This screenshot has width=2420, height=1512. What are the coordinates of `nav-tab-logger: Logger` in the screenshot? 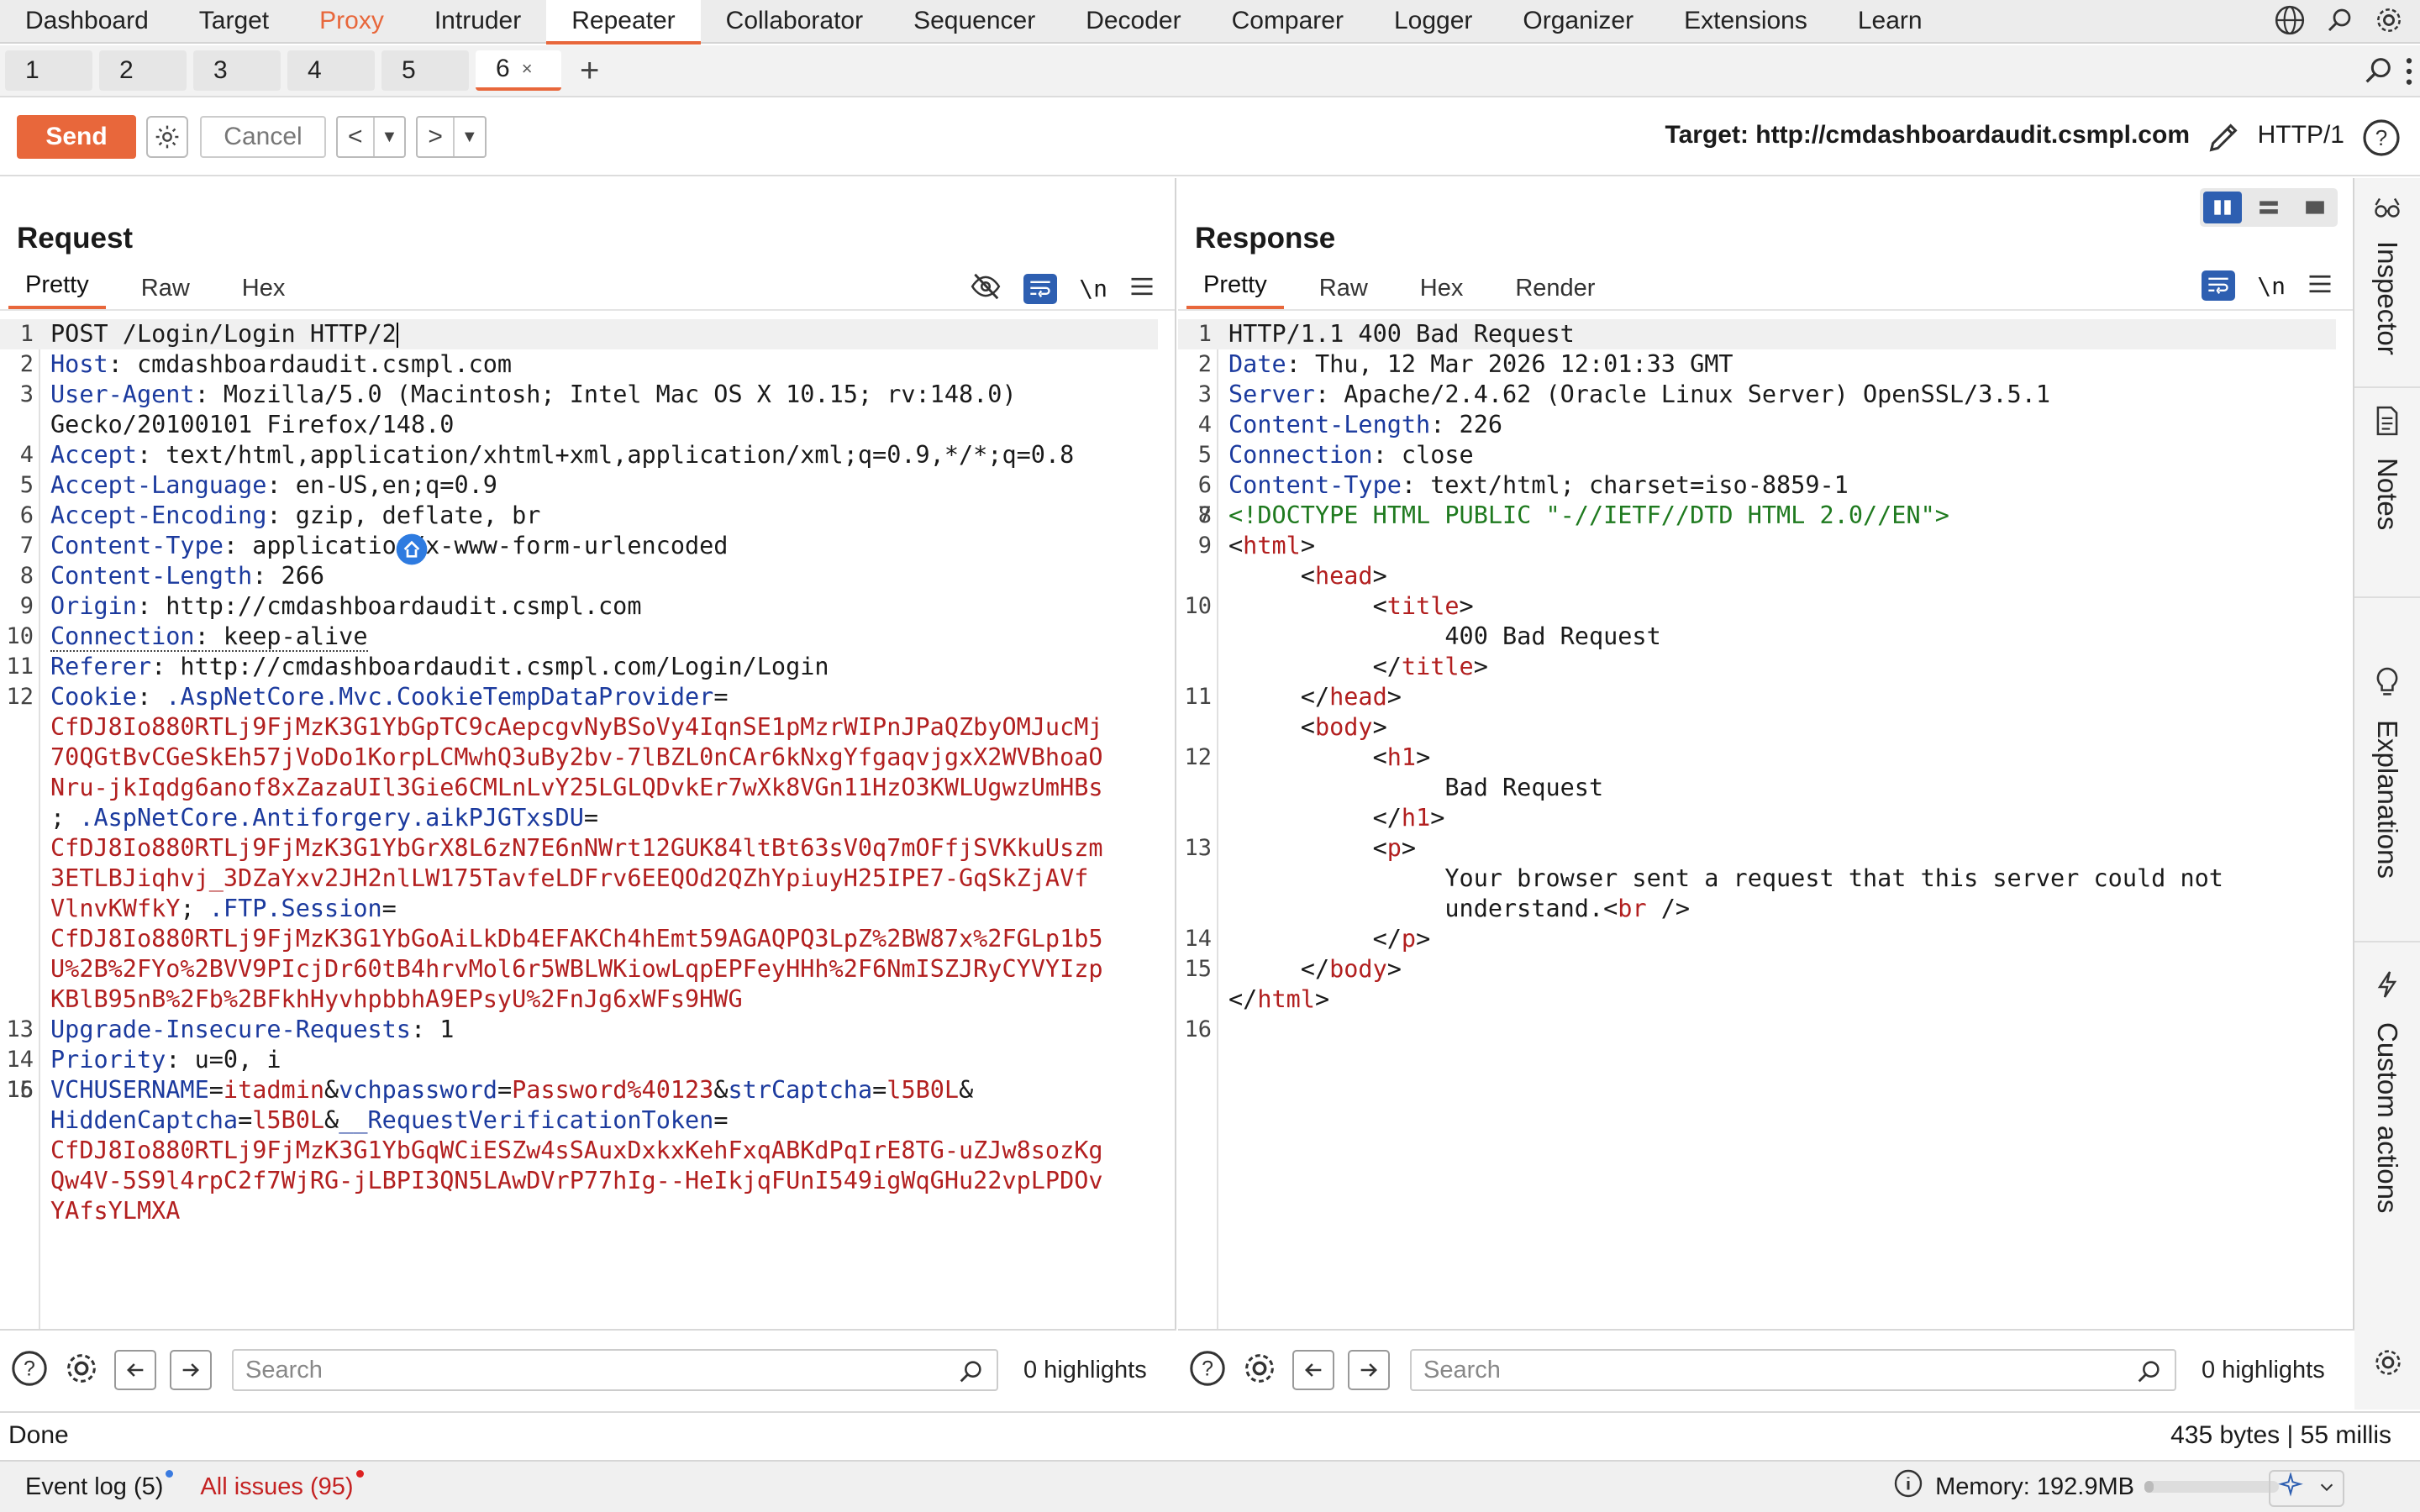 It's located at (1433, 21).